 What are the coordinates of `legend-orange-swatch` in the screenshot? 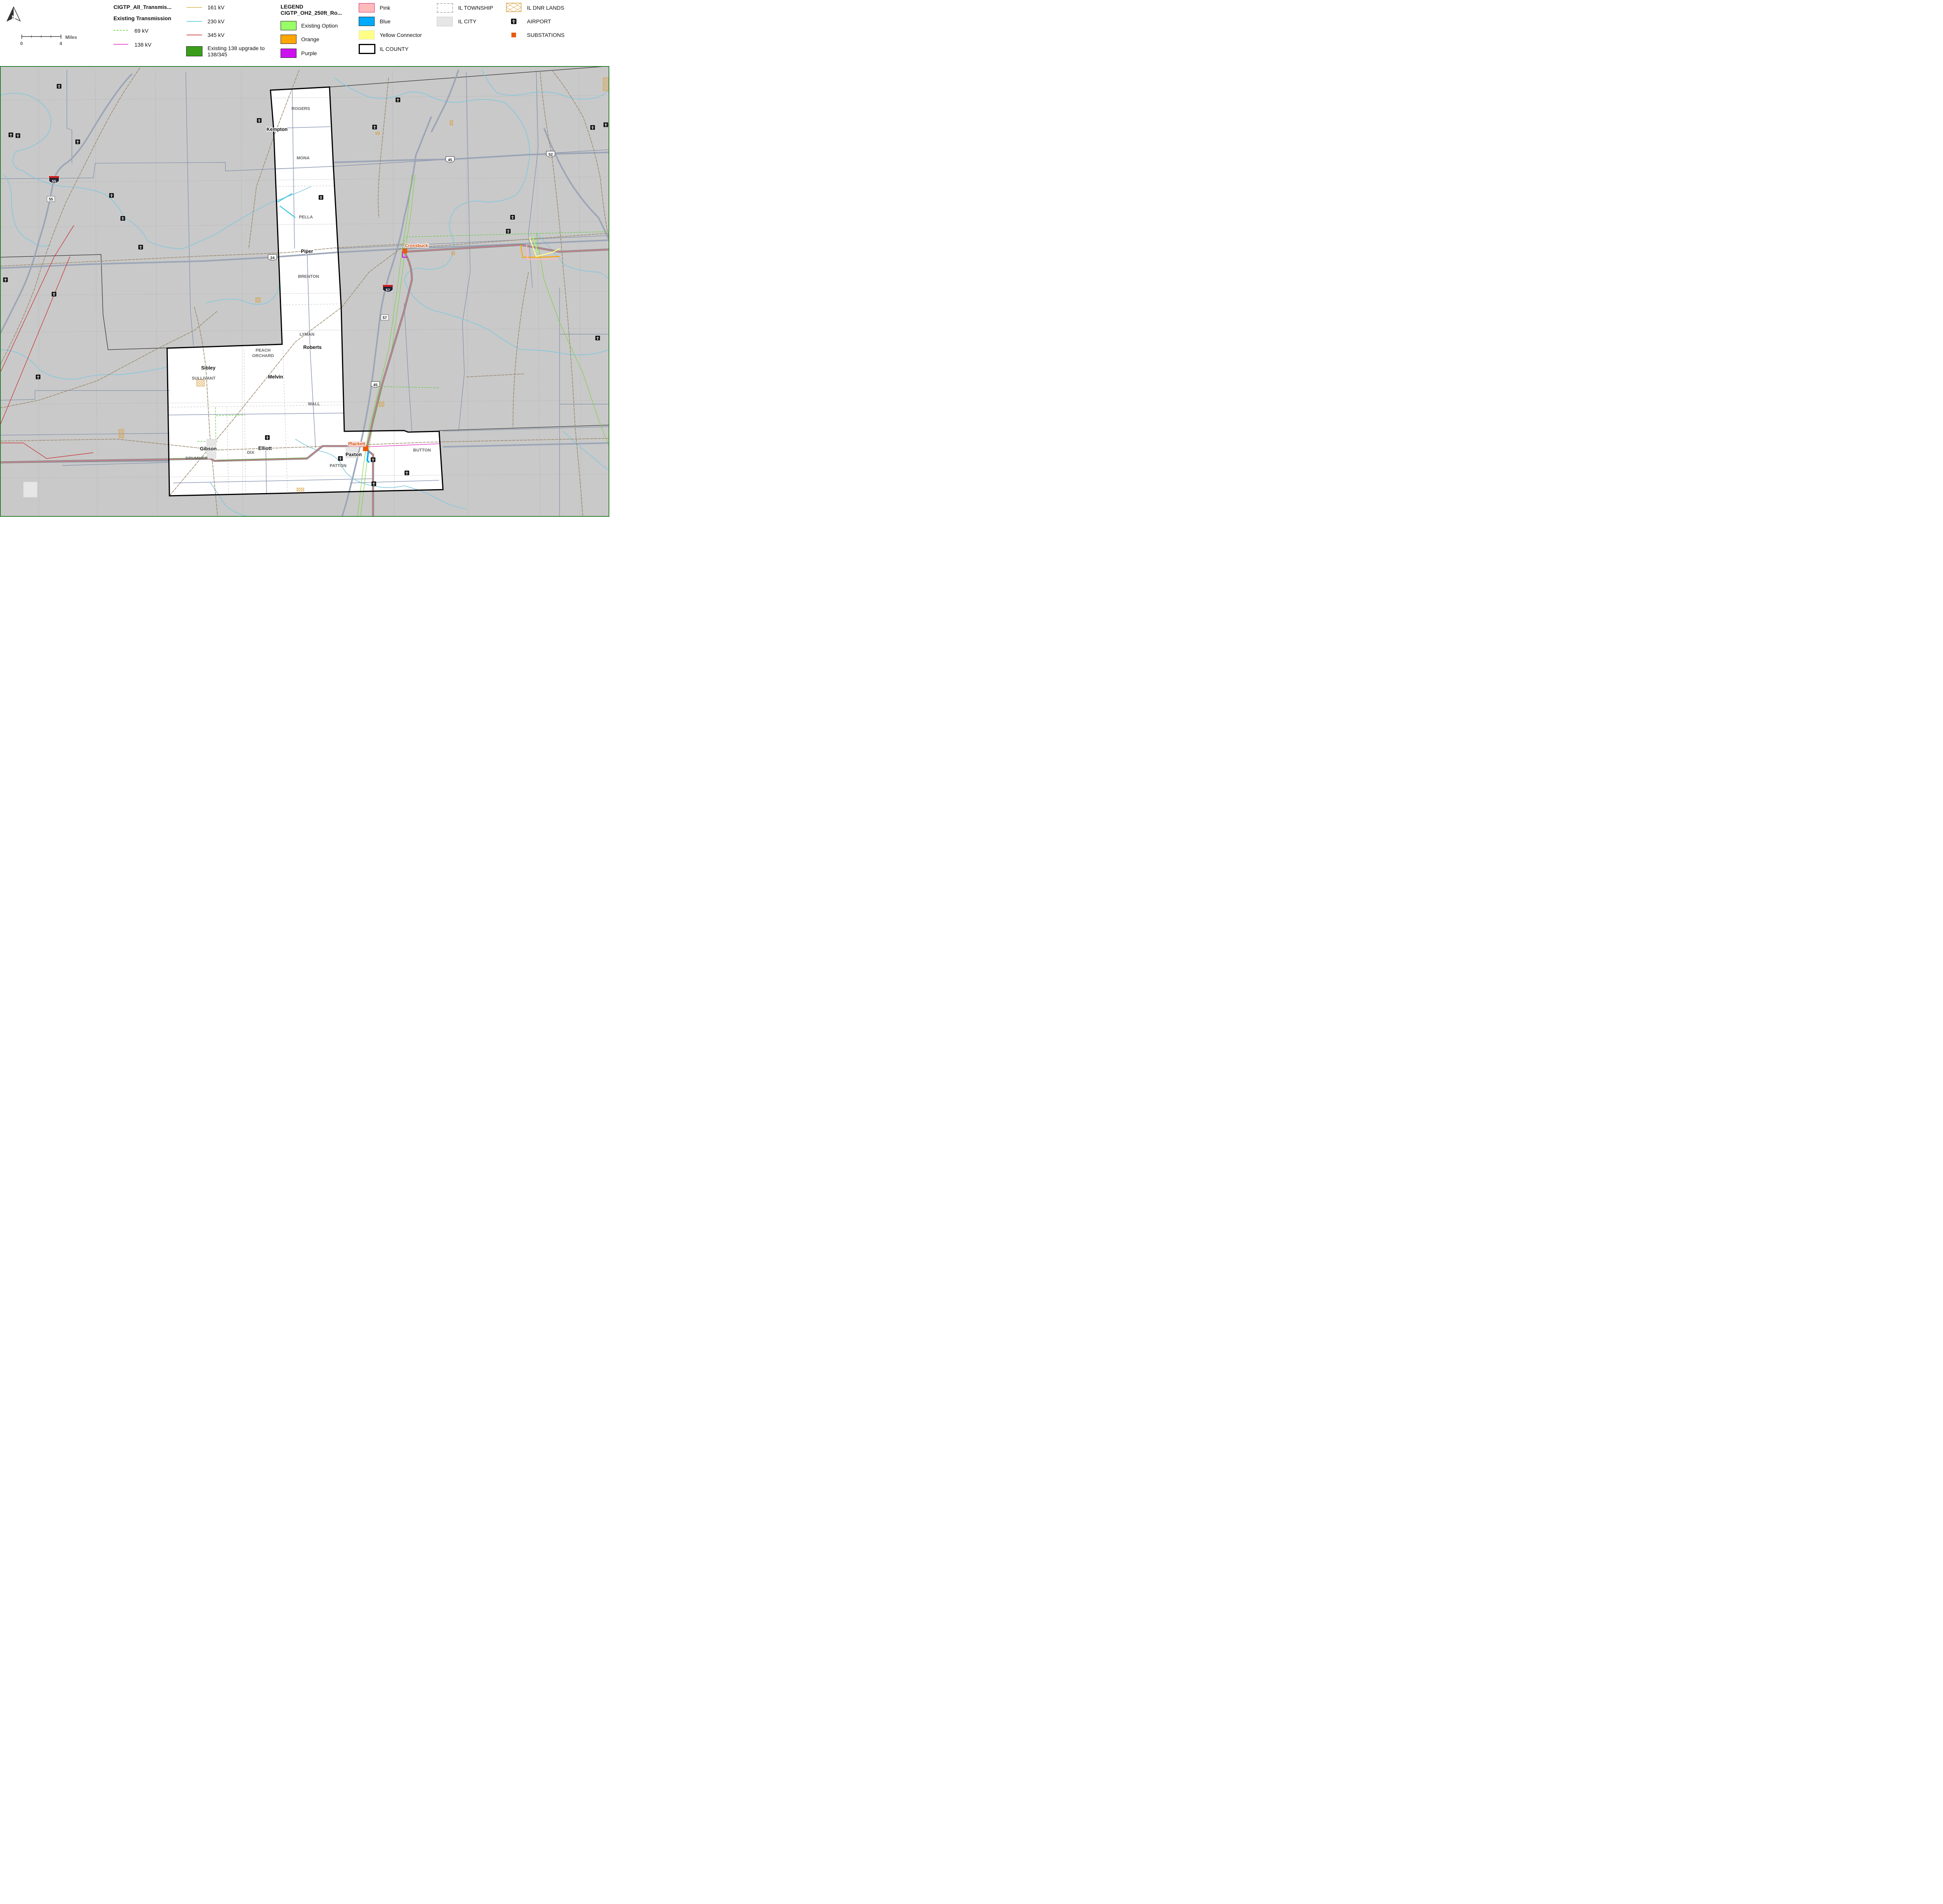 It's located at (289, 39).